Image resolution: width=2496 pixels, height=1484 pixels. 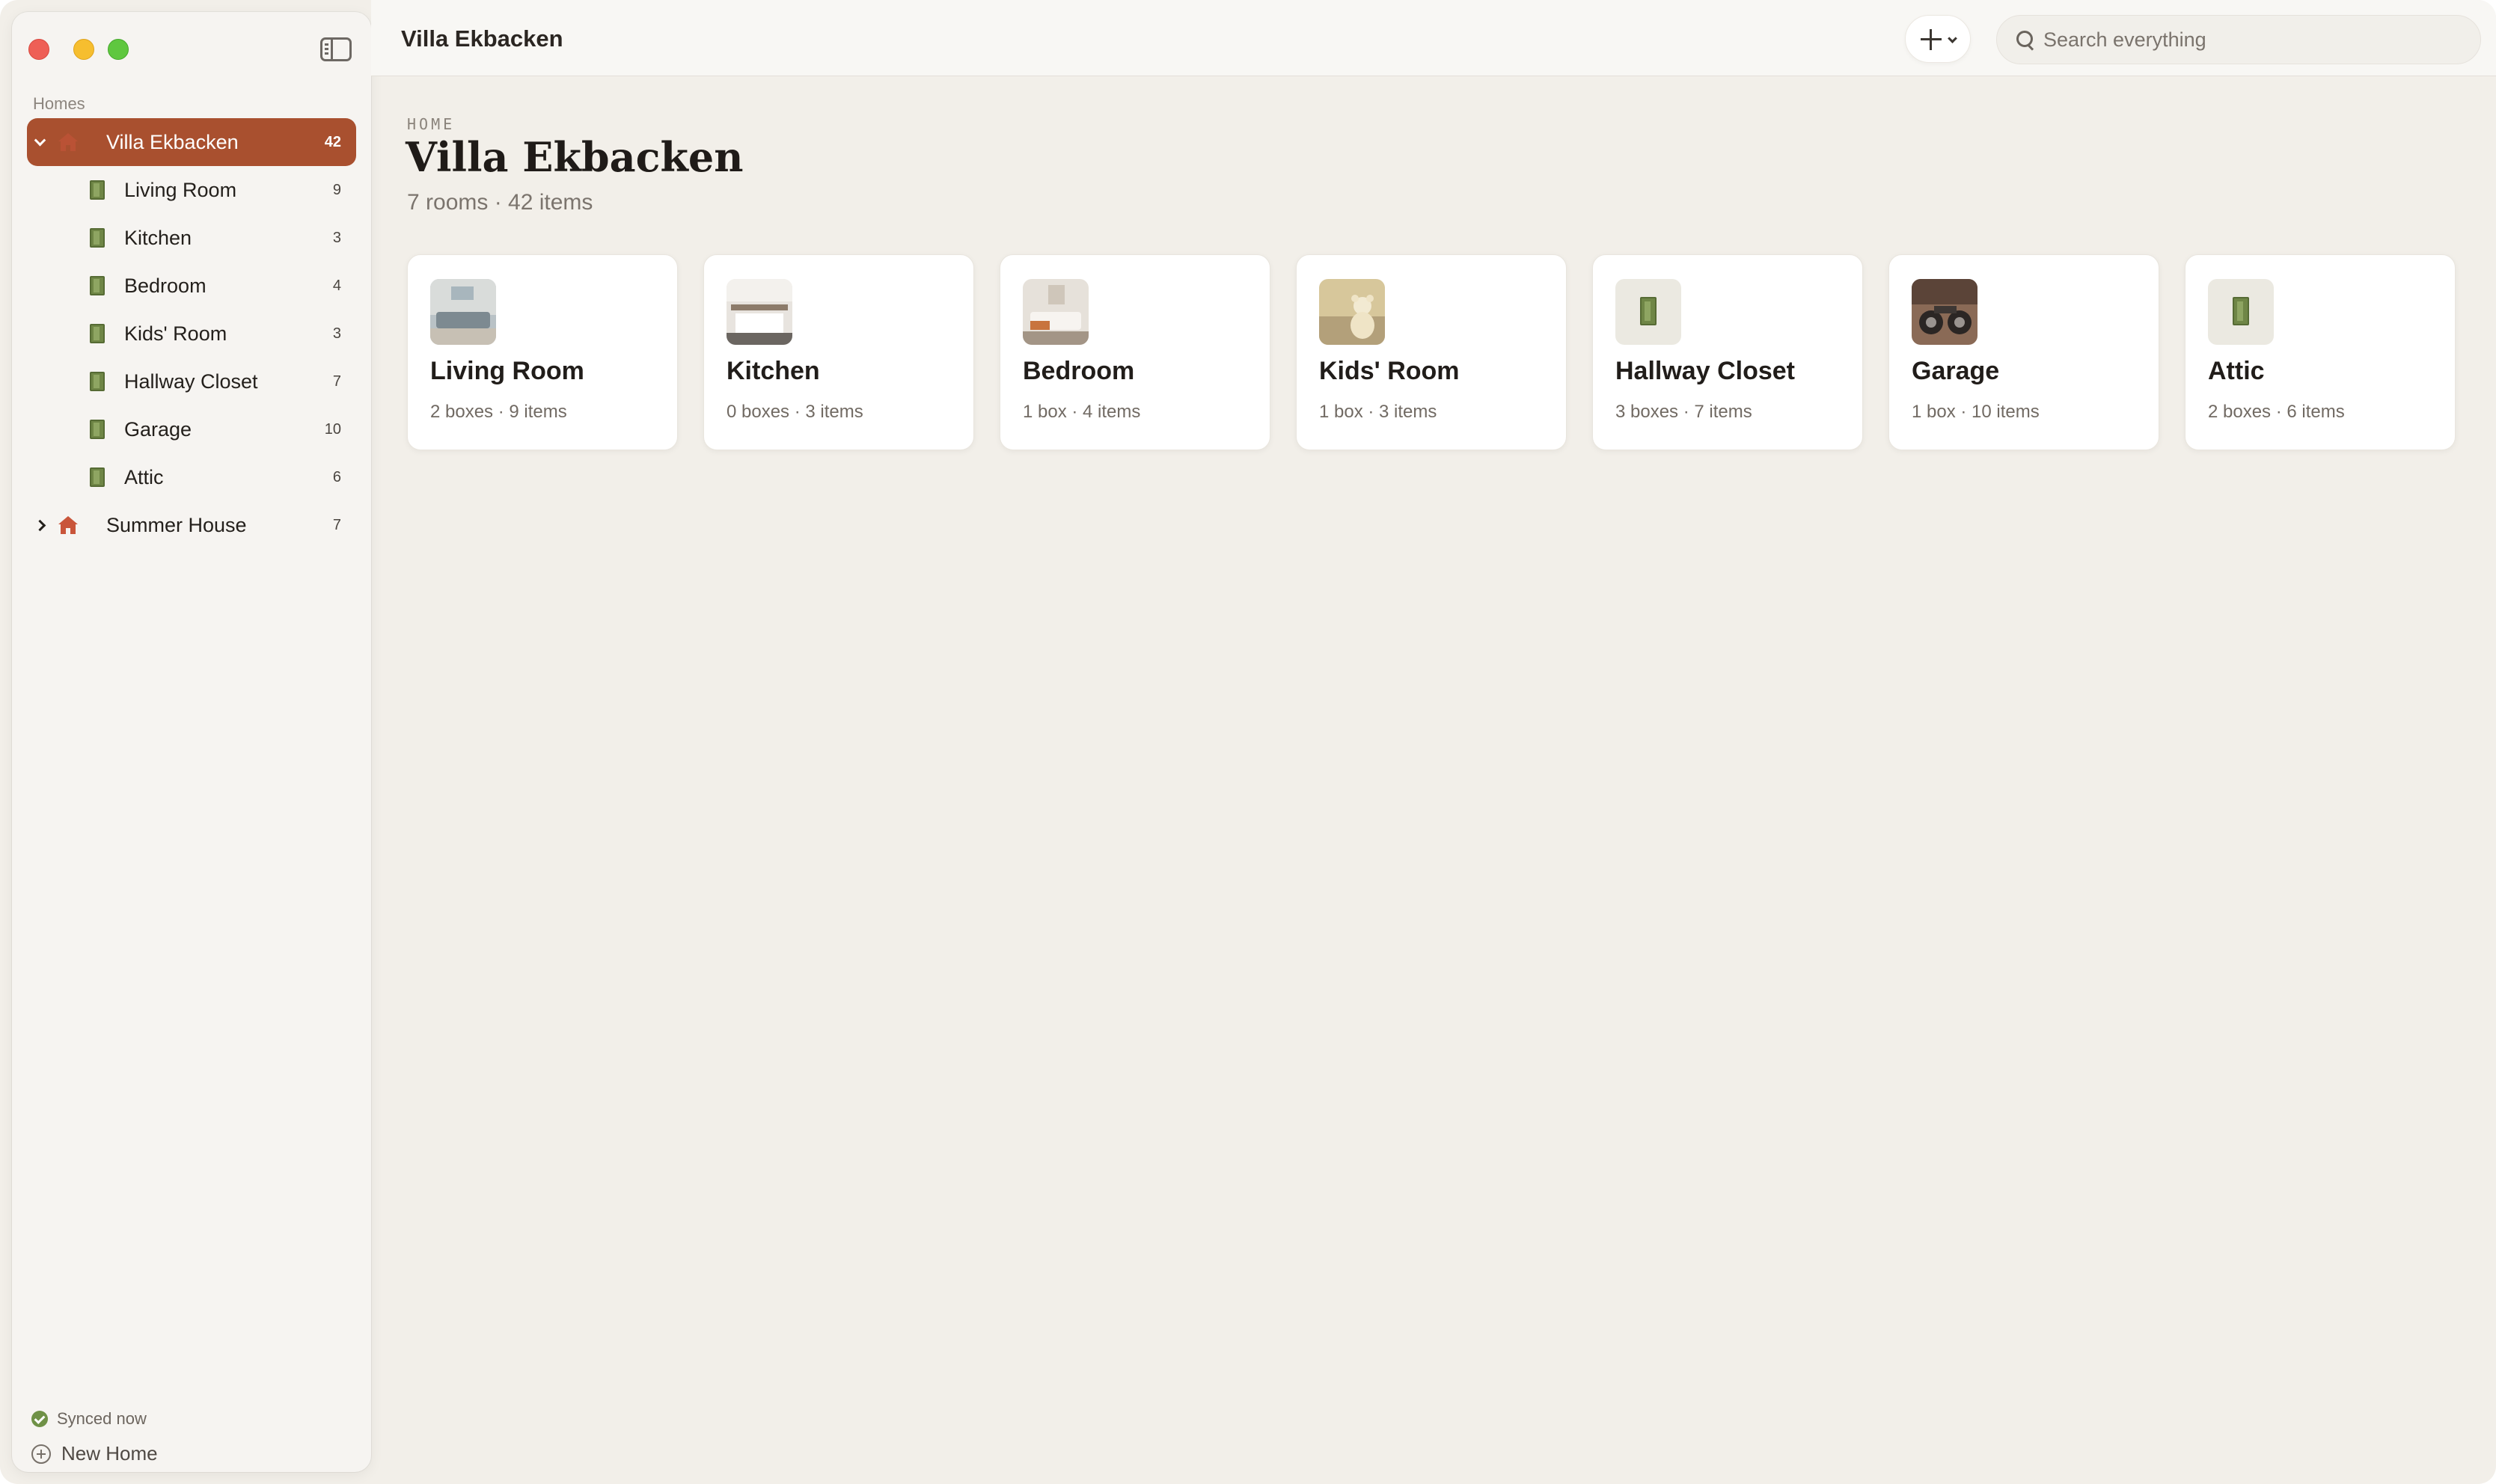 I want to click on search-field, so click(x=2238, y=39).